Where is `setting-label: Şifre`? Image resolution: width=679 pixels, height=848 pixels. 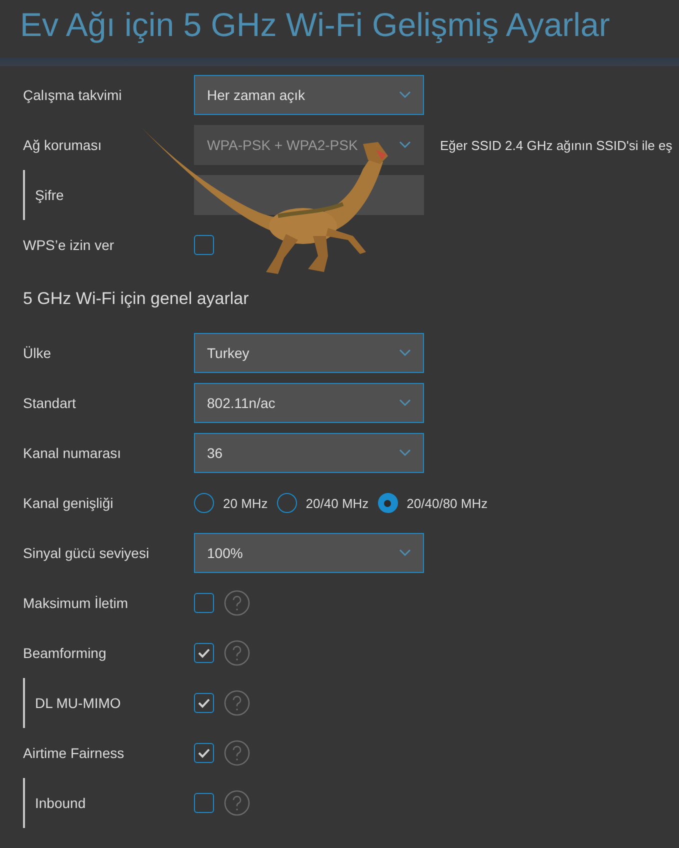 setting-label: Şifre is located at coordinates (43, 195).